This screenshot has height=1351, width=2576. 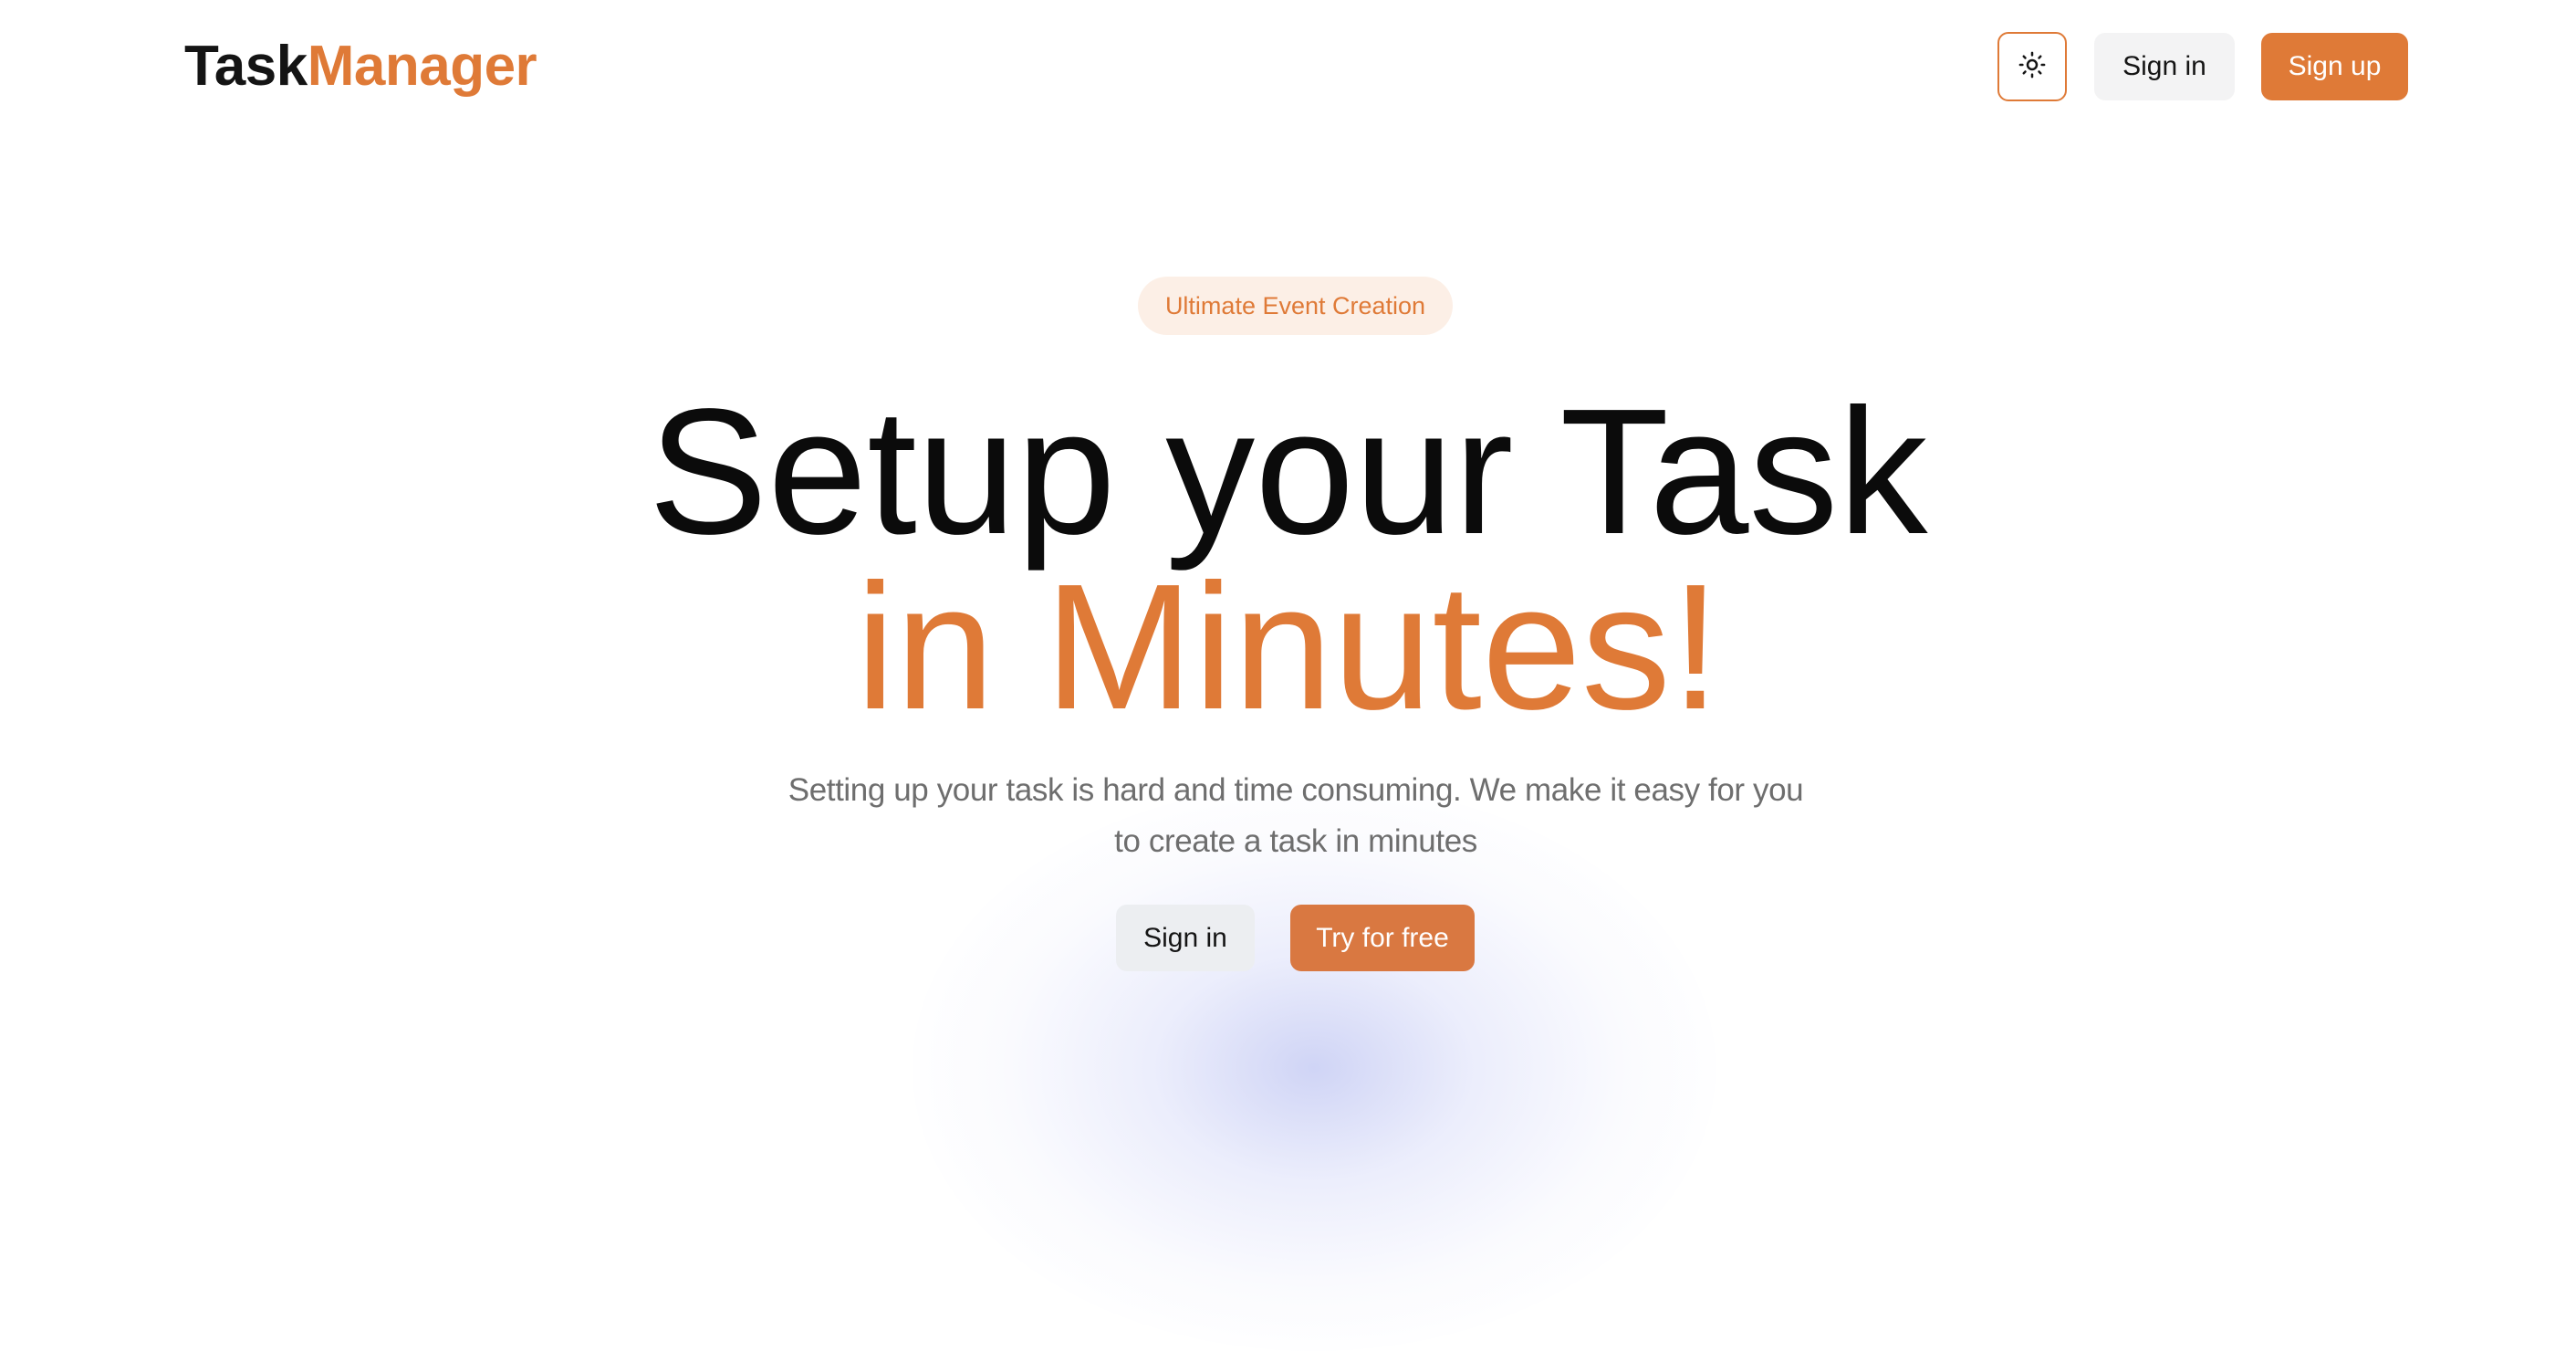 I want to click on try-for-free-button: Try for free, so click(x=1382, y=938).